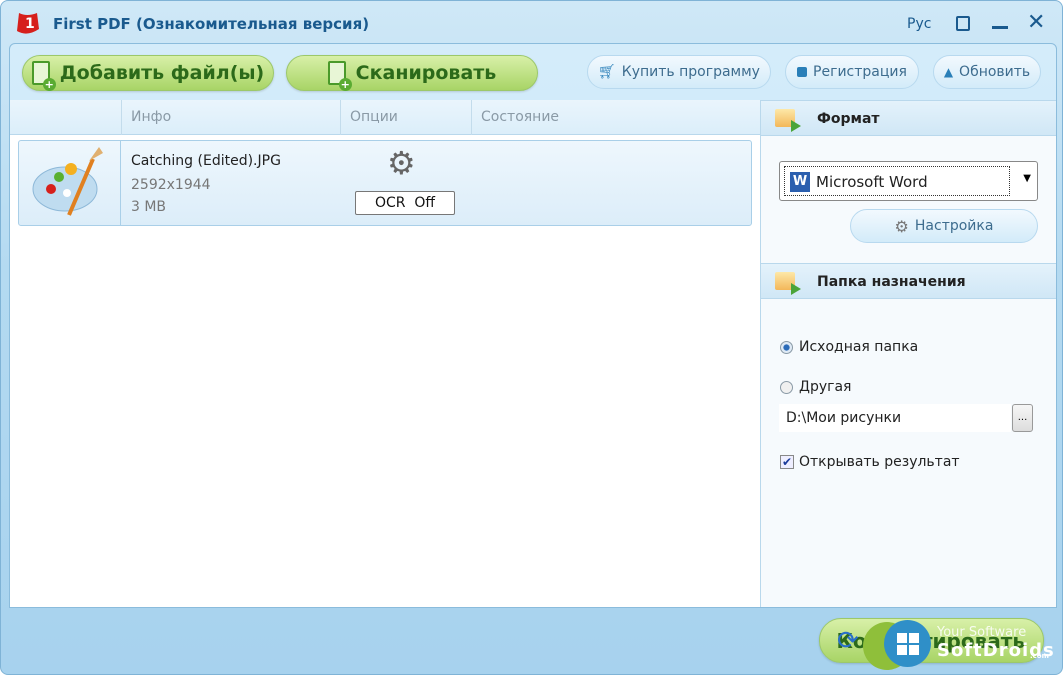 Image resolution: width=1063 pixels, height=675 pixels. I want to click on source-folder-label: Исходная папка, so click(859, 347).